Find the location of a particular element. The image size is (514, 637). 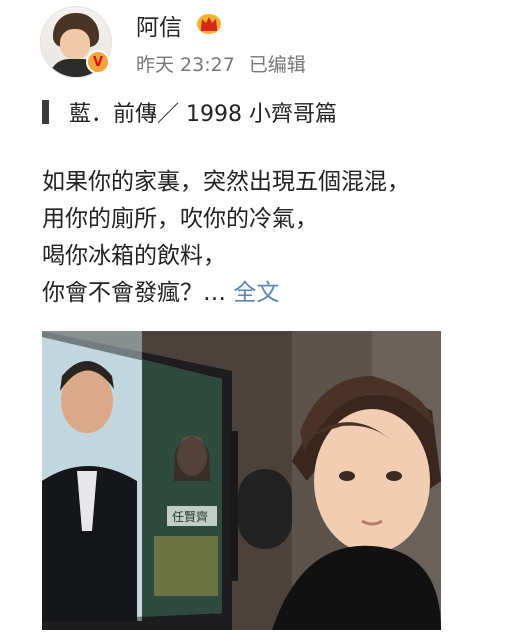

crown-icon is located at coordinates (209, 24).